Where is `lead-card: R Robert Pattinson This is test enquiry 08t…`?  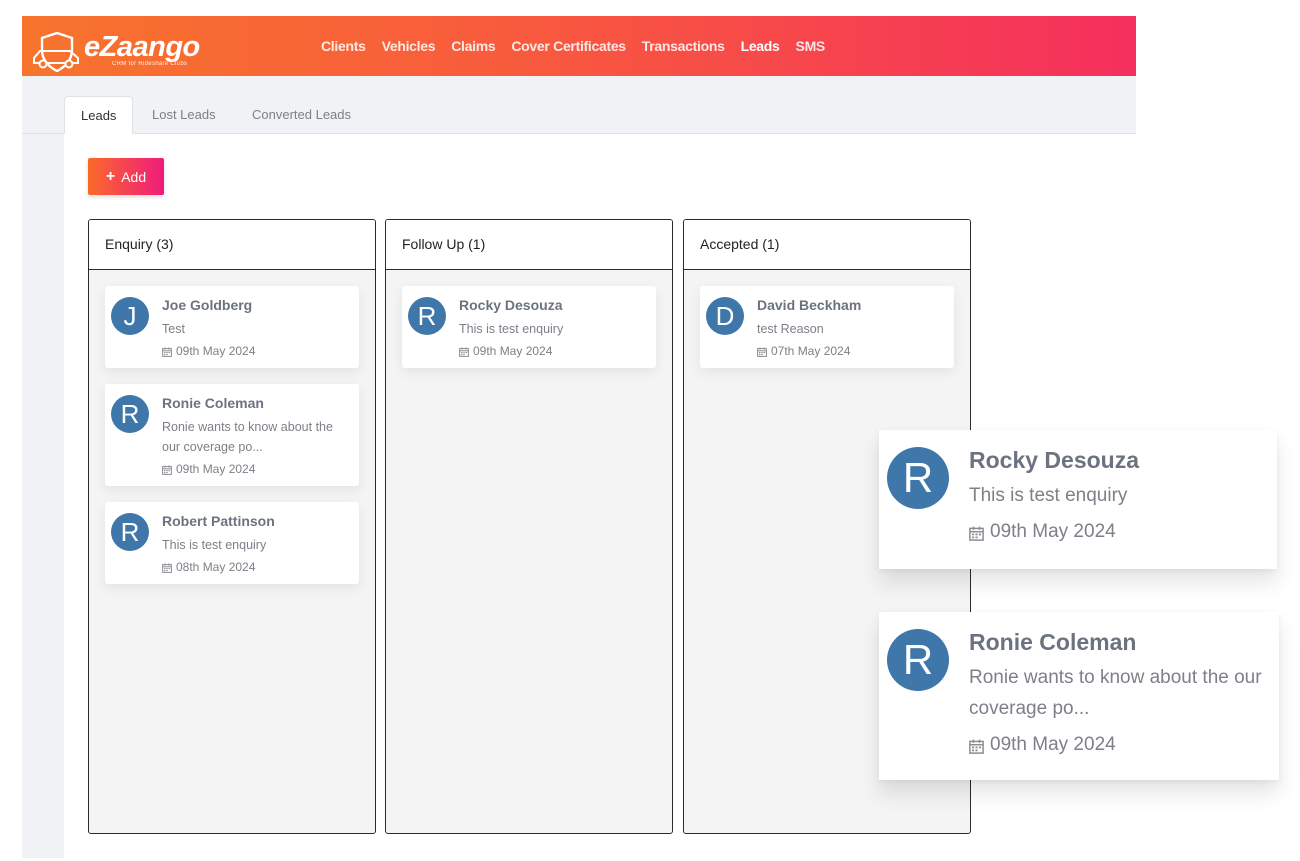
lead-card: R Robert Pattinson This is test enquiry 08t… is located at coordinates (232, 543).